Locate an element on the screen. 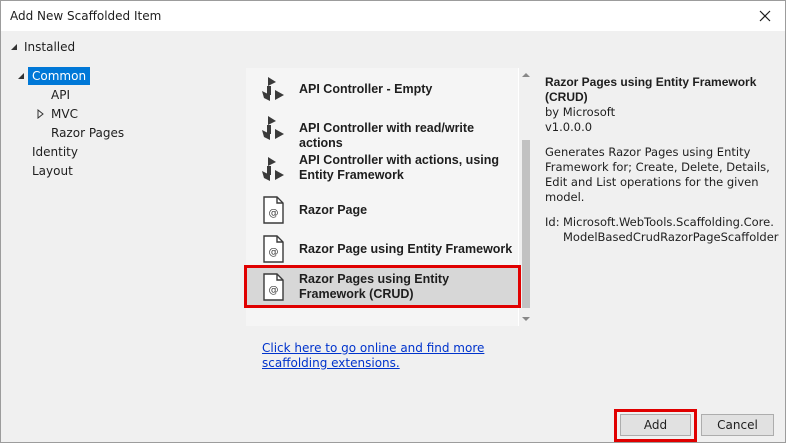 Image resolution: width=786 pixels, height=443 pixels. list-item: API Controller with read/write actions is located at coordinates (382, 129).